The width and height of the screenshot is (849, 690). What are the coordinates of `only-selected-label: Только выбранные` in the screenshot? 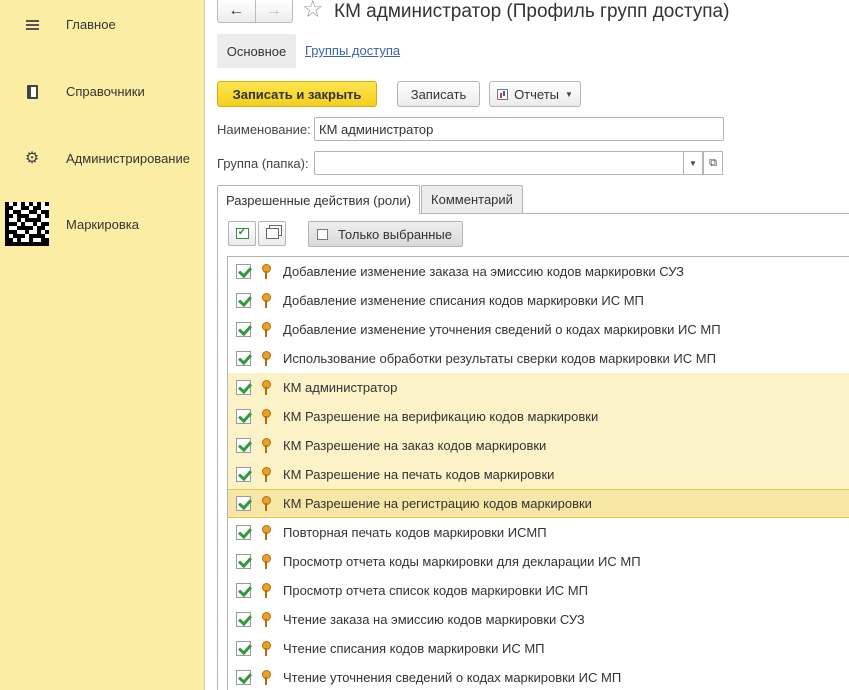 It's located at (395, 234).